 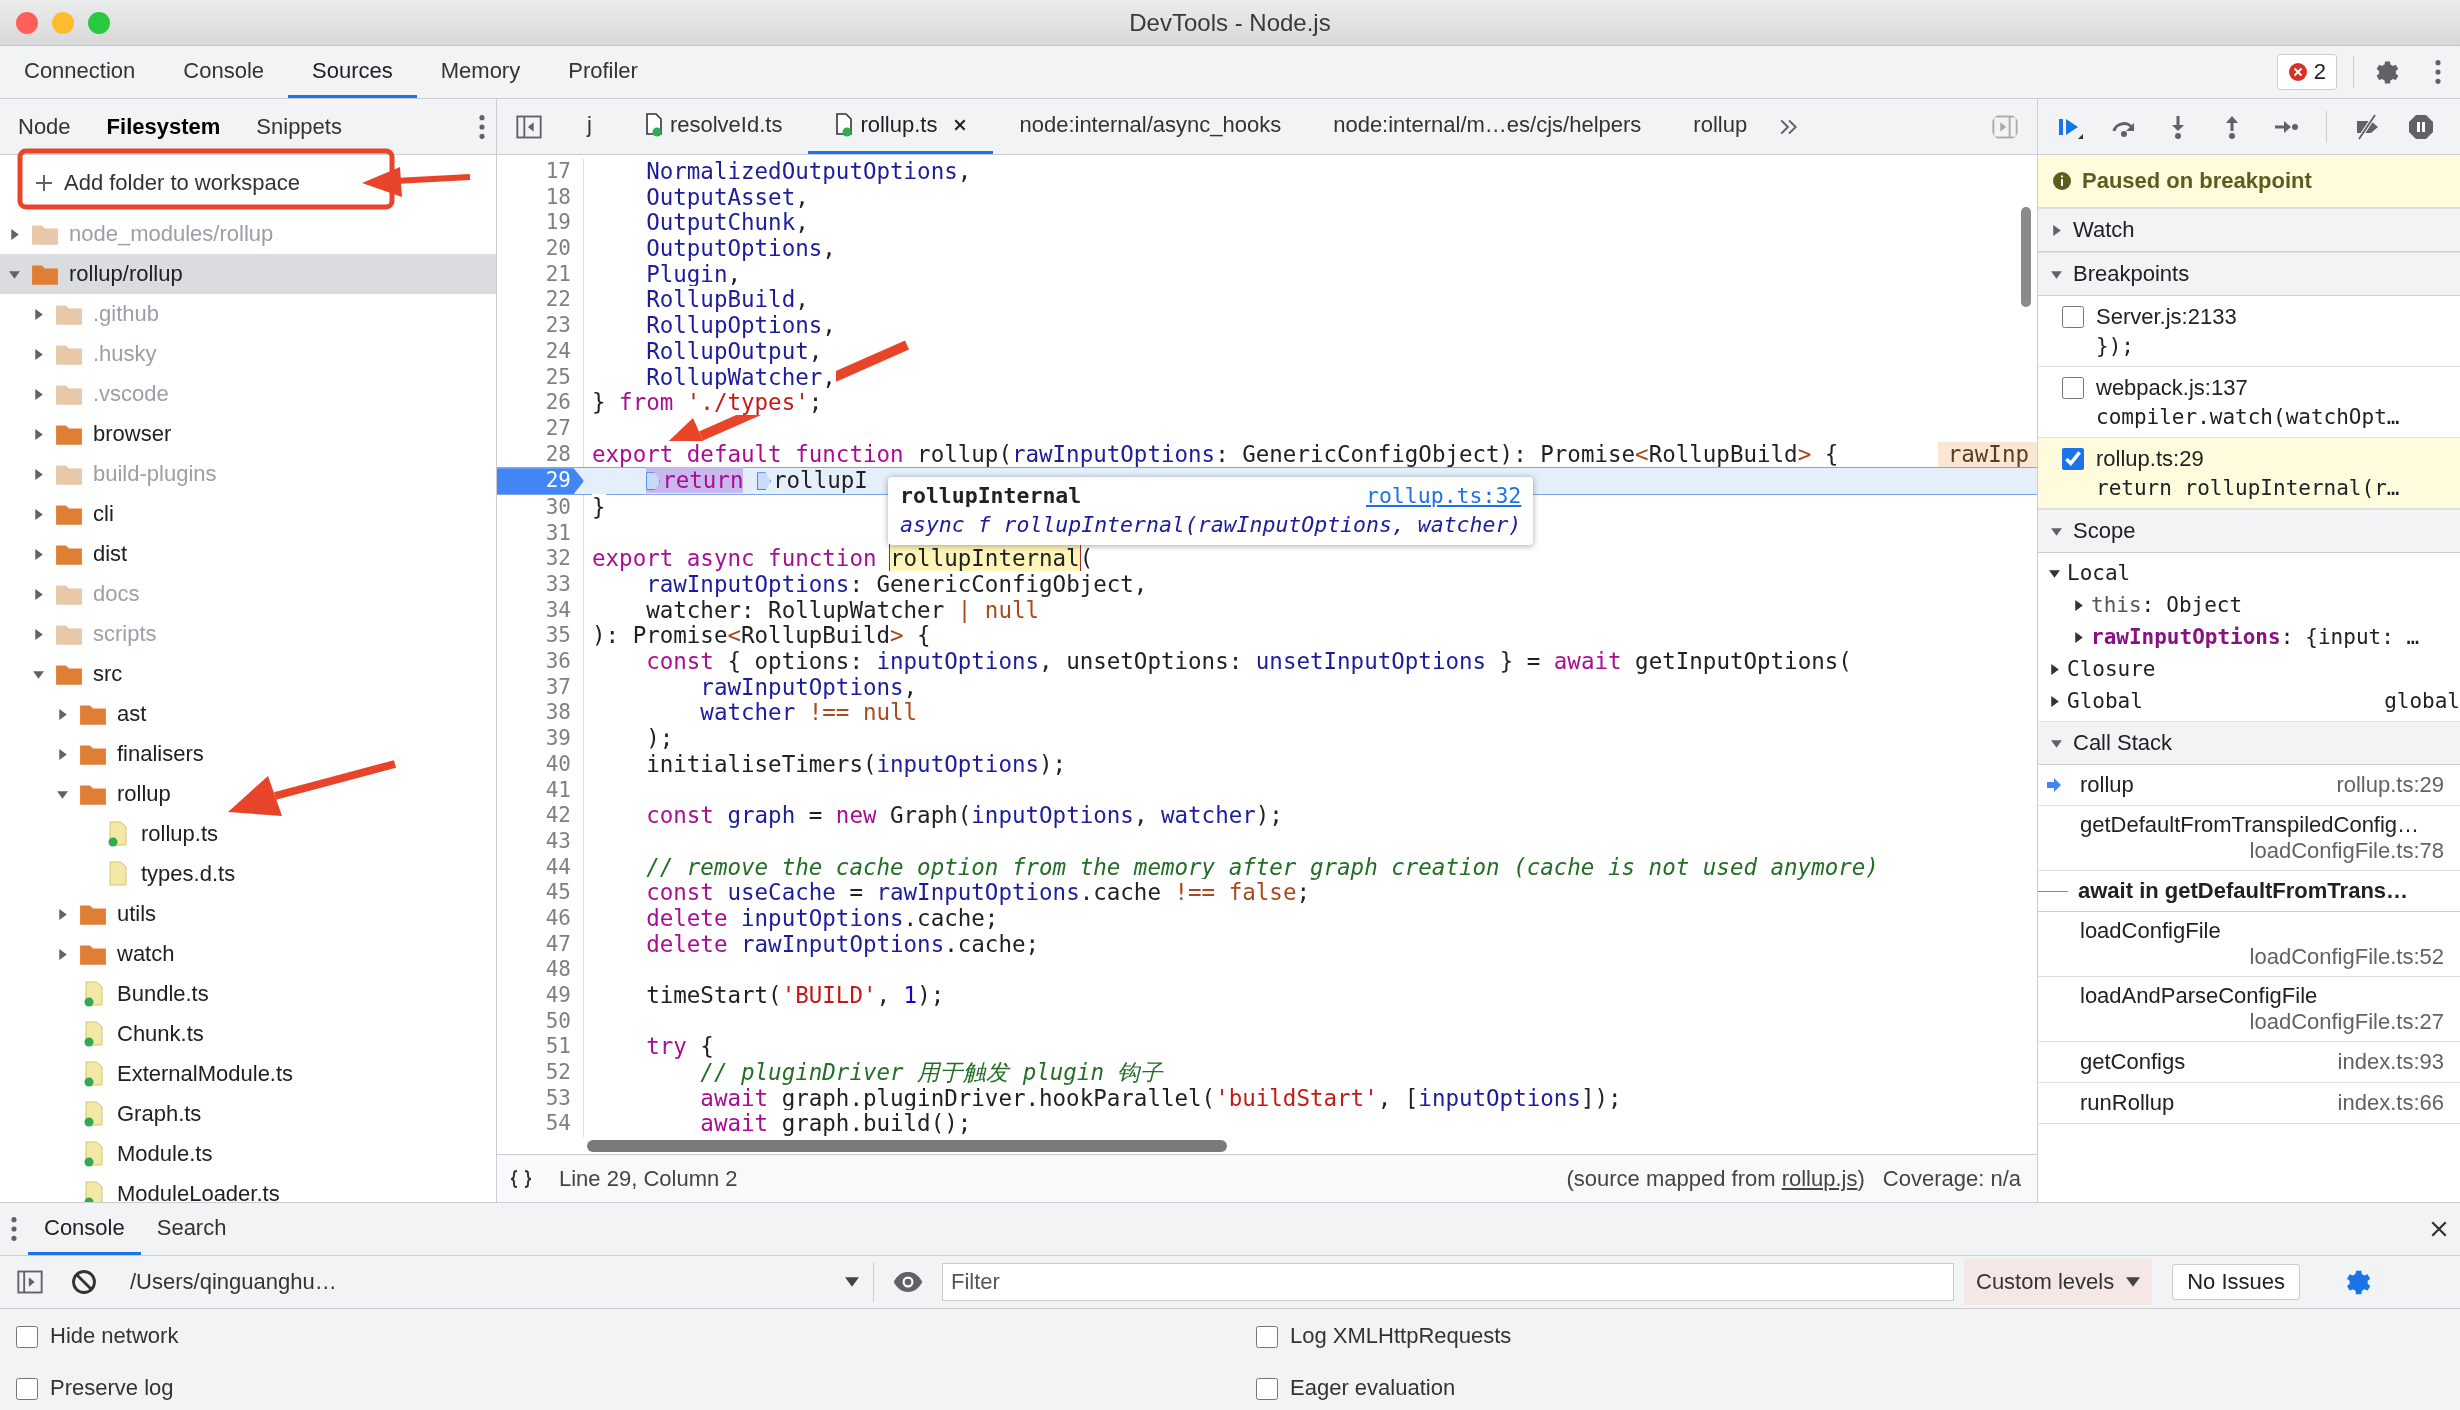 I want to click on line-number: 49, so click(x=540, y=996).